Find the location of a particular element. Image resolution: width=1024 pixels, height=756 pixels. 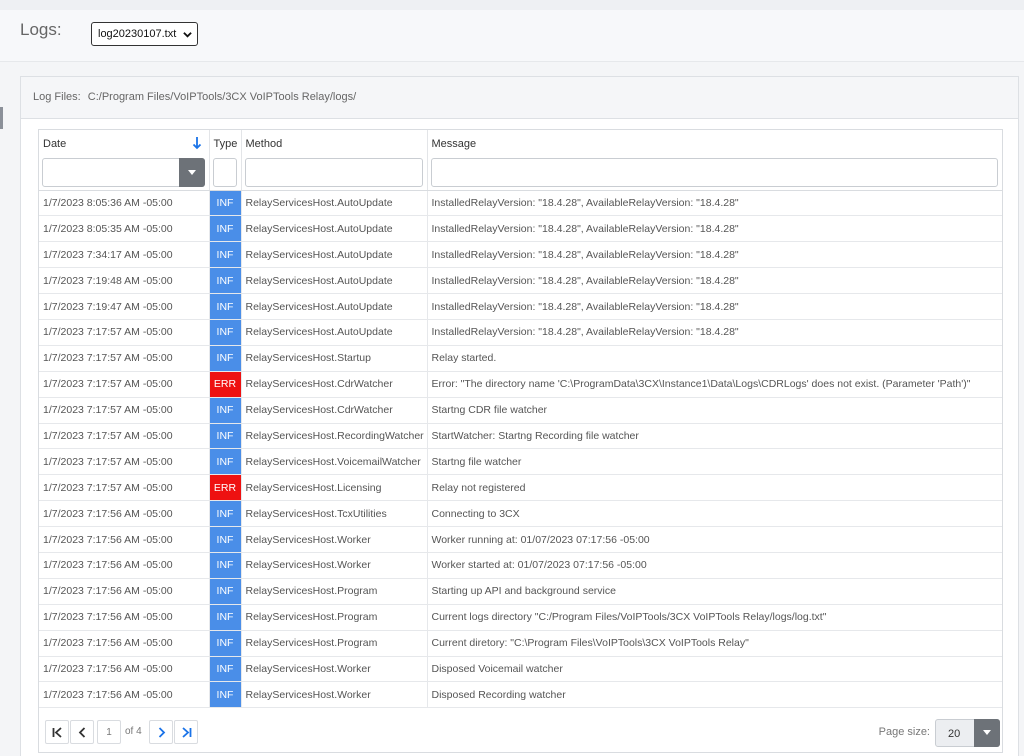

log-files-label: Log Files: is located at coordinates (57, 97).